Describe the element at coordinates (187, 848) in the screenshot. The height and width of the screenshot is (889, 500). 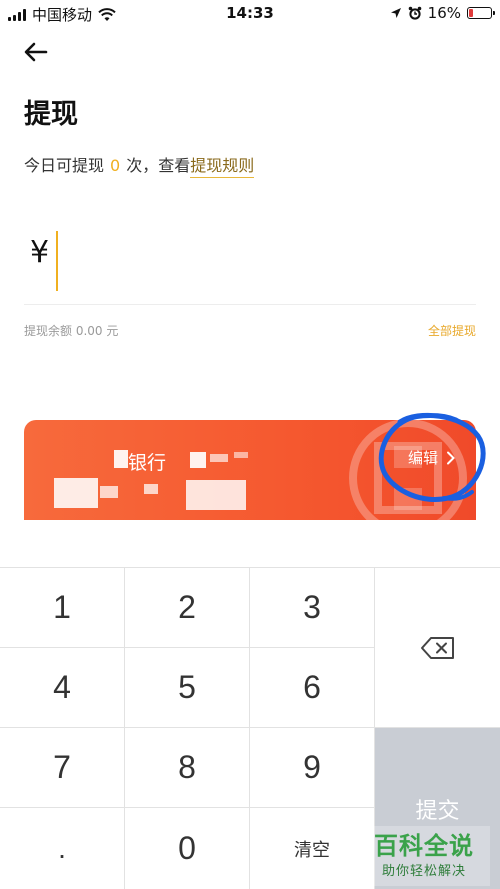
I see `key-0: 0` at that location.